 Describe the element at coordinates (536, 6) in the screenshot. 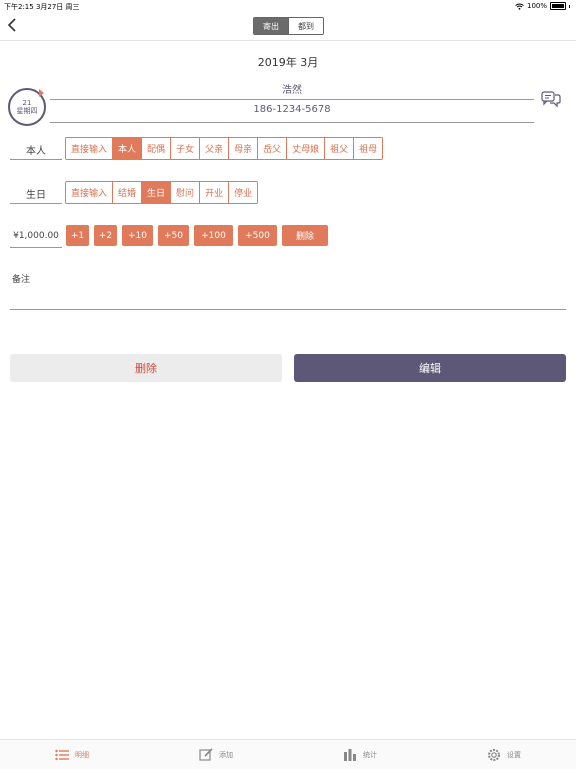

I see `battery-percent: 100%` at that location.